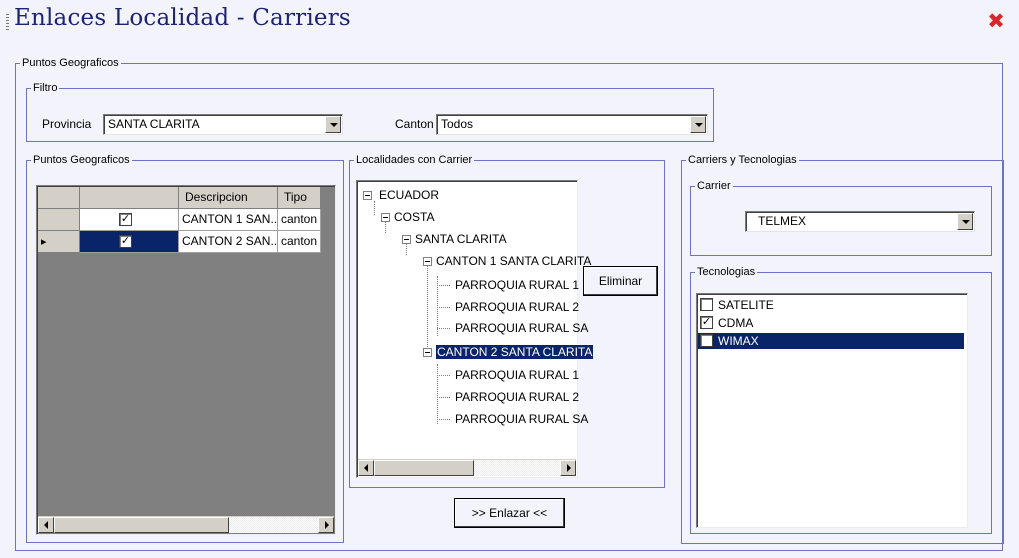 The image size is (1019, 558). I want to click on close-icon: ✖, so click(996, 22).